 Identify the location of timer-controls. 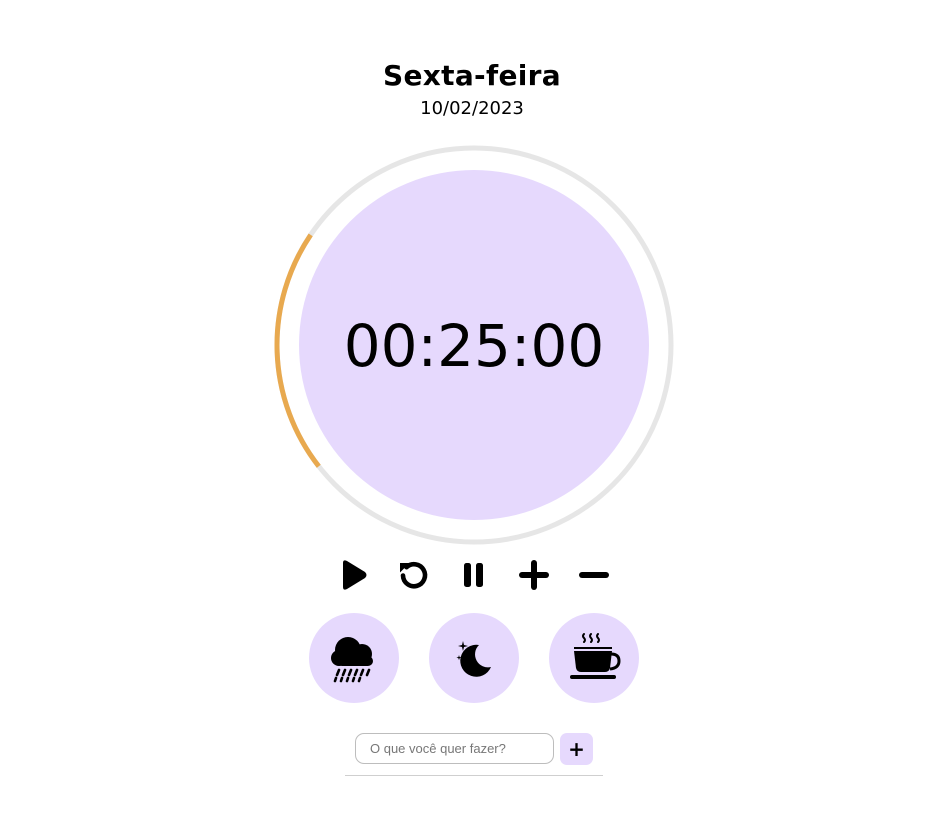
(472, 575).